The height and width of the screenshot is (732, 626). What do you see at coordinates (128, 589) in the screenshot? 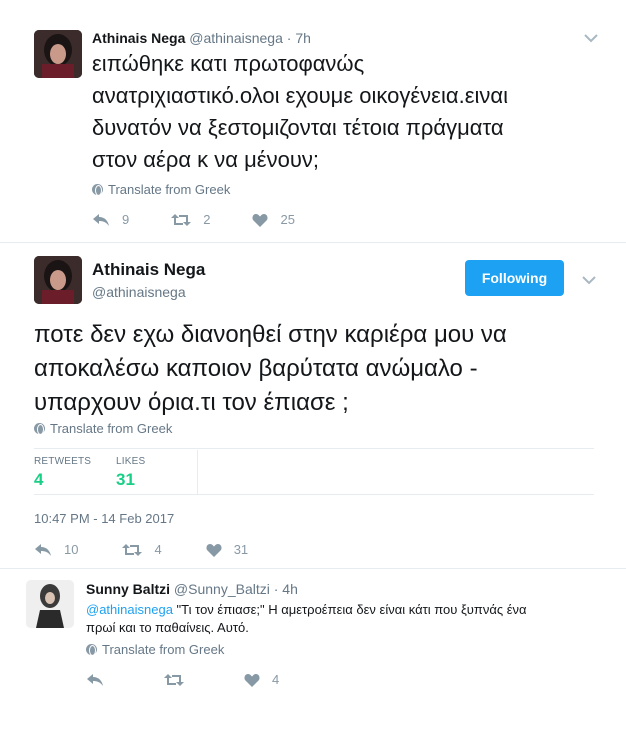
I see `author-name: Sunny Baltzi` at bounding box center [128, 589].